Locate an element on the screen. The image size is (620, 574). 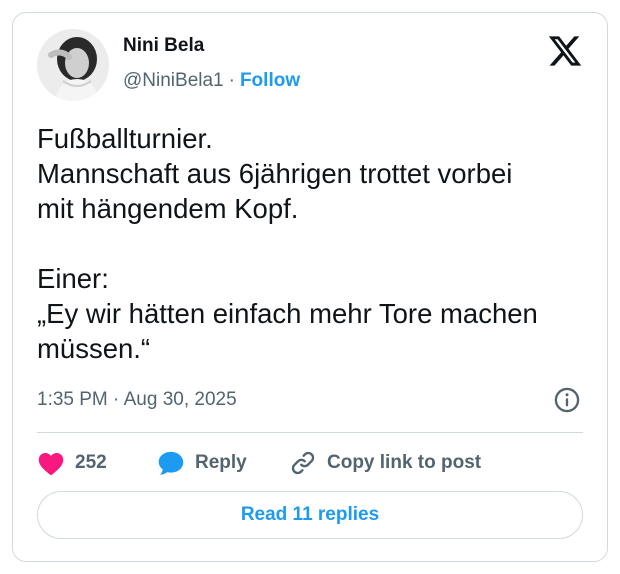
user-display-name: Nini Bela is located at coordinates (163, 46).